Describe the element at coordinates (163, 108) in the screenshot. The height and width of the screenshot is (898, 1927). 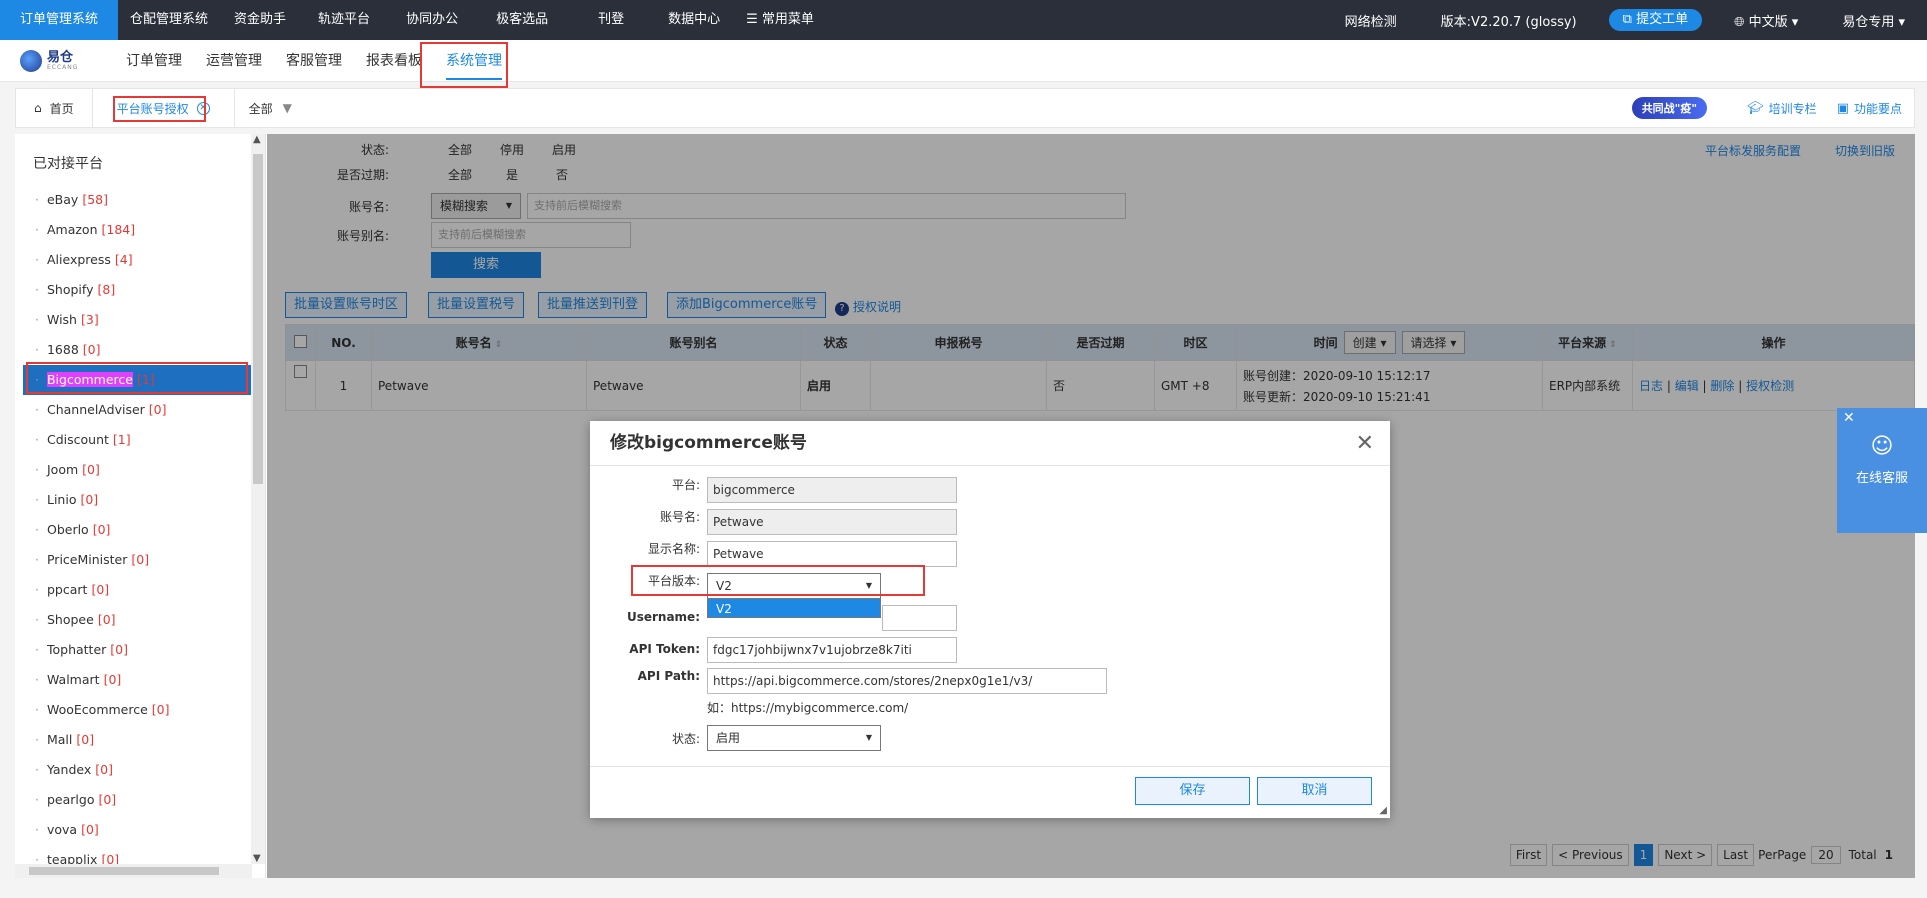
I see `tab-platform-auth: 平台账号授权 ✕` at that location.